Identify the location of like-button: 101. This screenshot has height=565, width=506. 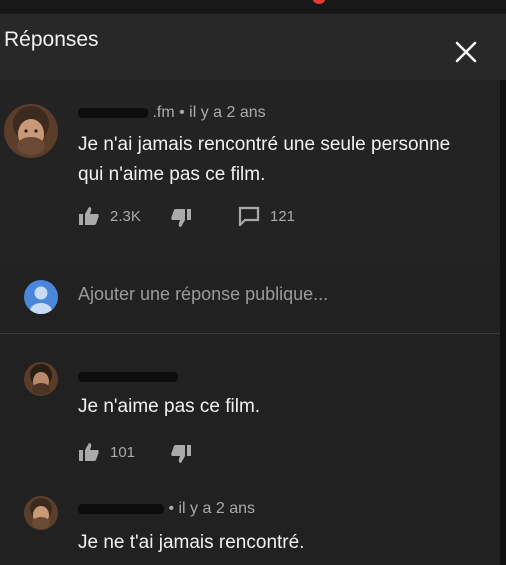
(106, 452).